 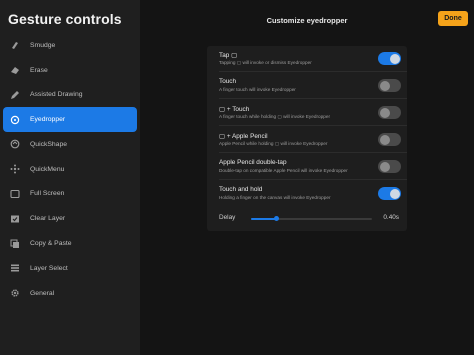 What do you see at coordinates (14, 45) in the screenshot?
I see `smudge-icon` at bounding box center [14, 45].